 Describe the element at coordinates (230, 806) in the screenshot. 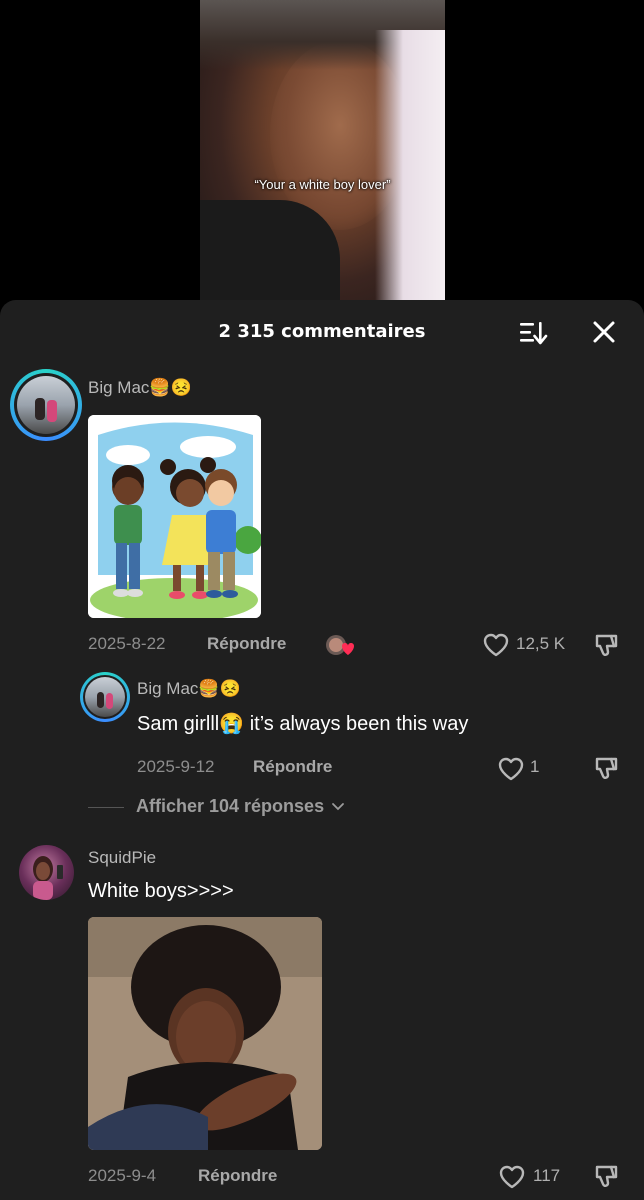

I see `show-more-replies-text: Afficher 104 réponses` at that location.